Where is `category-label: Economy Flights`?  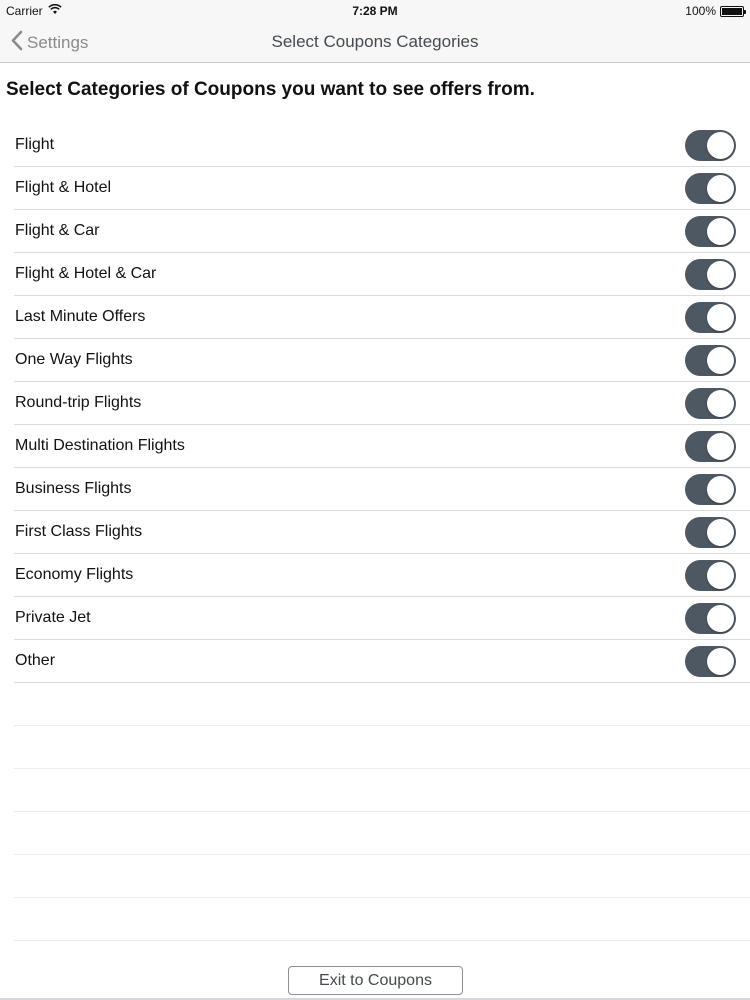 category-label: Economy Flights is located at coordinates (74, 574).